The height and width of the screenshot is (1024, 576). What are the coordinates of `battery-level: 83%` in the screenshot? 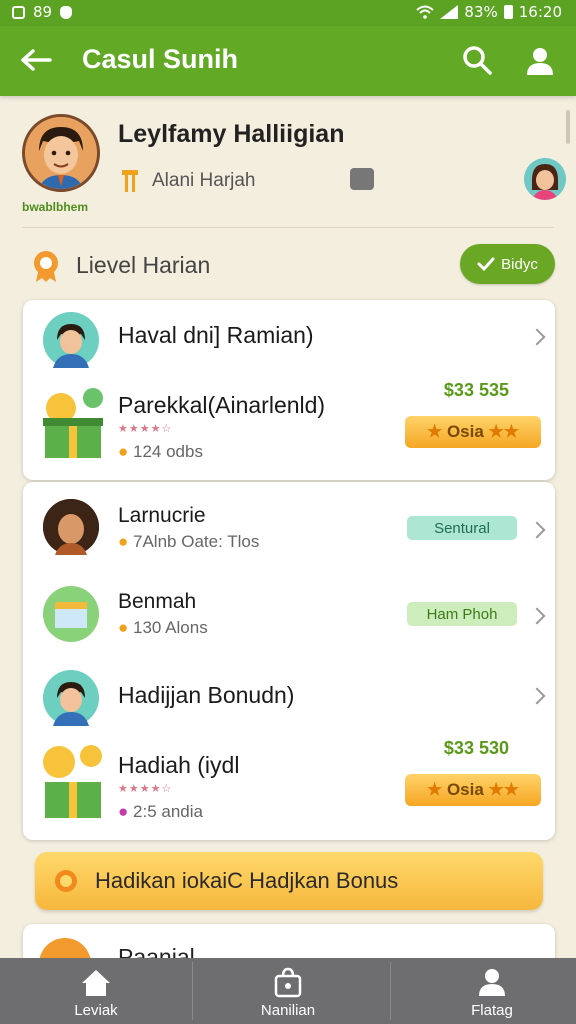 It's located at (481, 12).